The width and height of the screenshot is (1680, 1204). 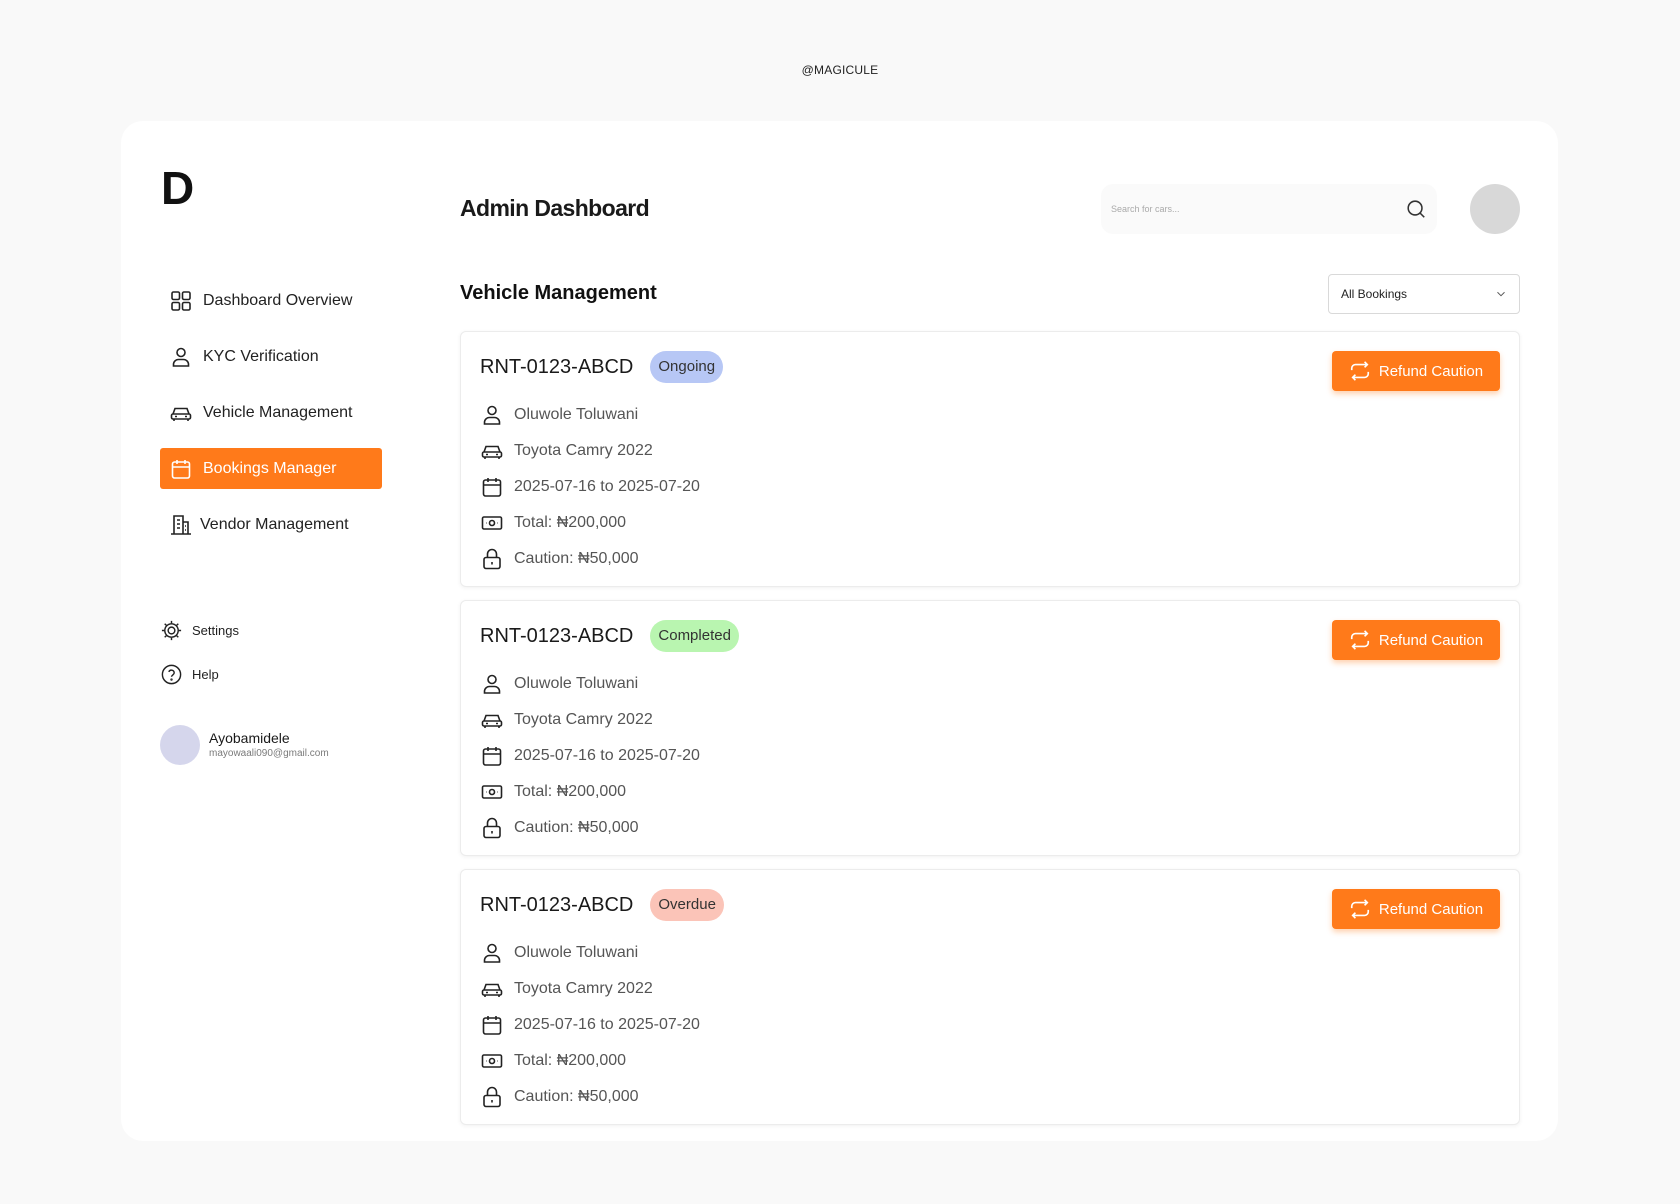 I want to click on sidebar-item-bookings-manager: Bookings Manager, so click(x=271, y=468).